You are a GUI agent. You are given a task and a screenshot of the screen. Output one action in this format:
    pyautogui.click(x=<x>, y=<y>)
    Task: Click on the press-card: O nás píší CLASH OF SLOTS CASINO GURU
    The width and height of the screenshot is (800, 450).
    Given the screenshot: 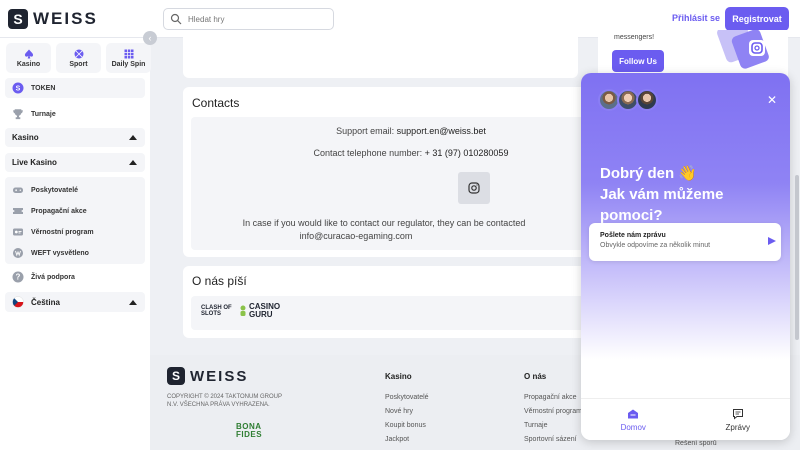 What is the action you would take?
    pyautogui.click(x=397, y=302)
    